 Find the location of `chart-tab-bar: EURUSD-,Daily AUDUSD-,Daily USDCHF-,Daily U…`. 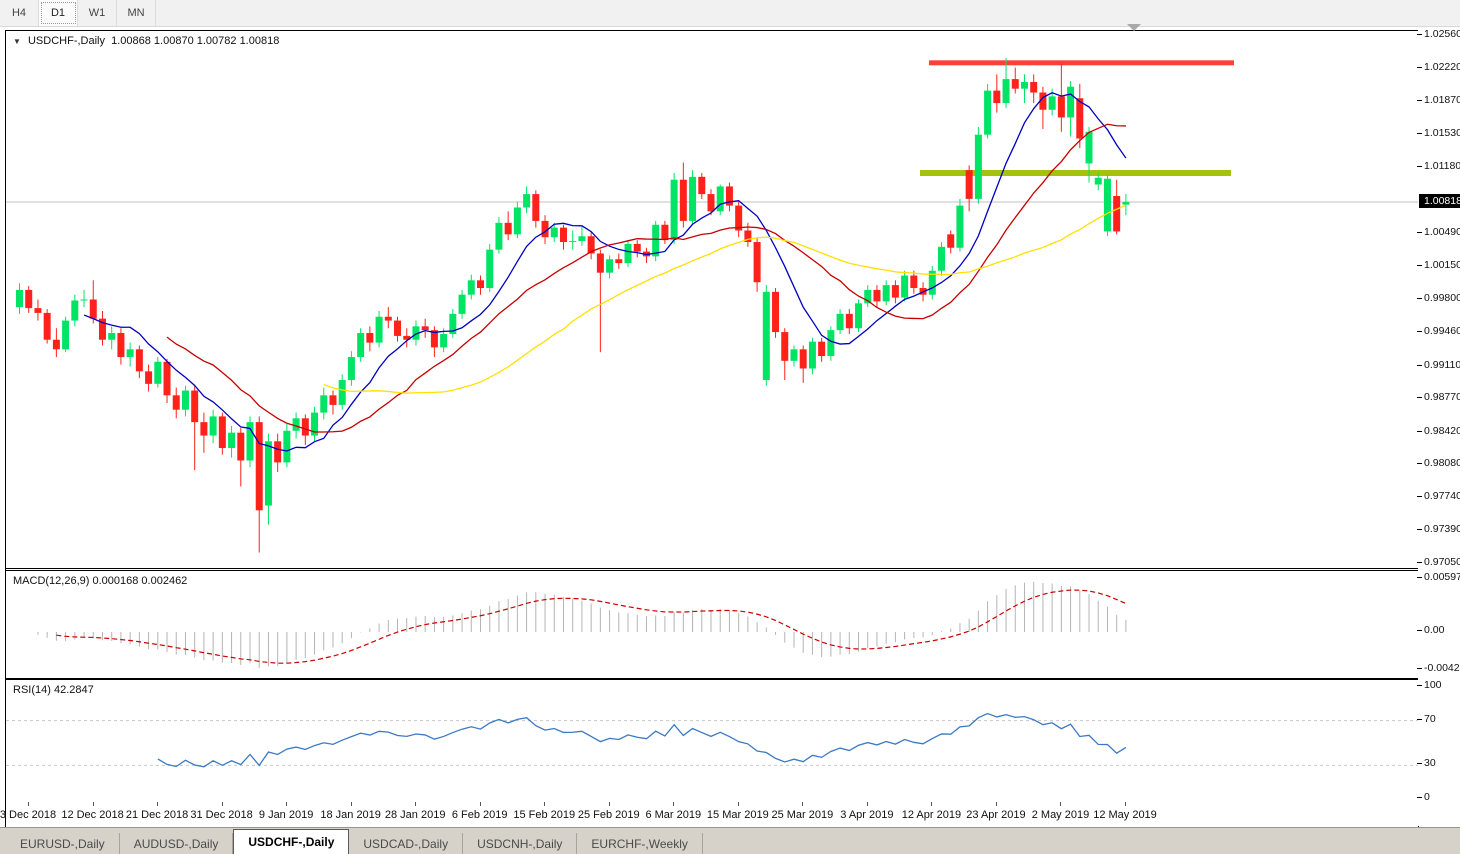

chart-tab-bar: EURUSD-,Daily AUDUSD-,Daily USDCHF-,Daily U… is located at coordinates (730, 840).